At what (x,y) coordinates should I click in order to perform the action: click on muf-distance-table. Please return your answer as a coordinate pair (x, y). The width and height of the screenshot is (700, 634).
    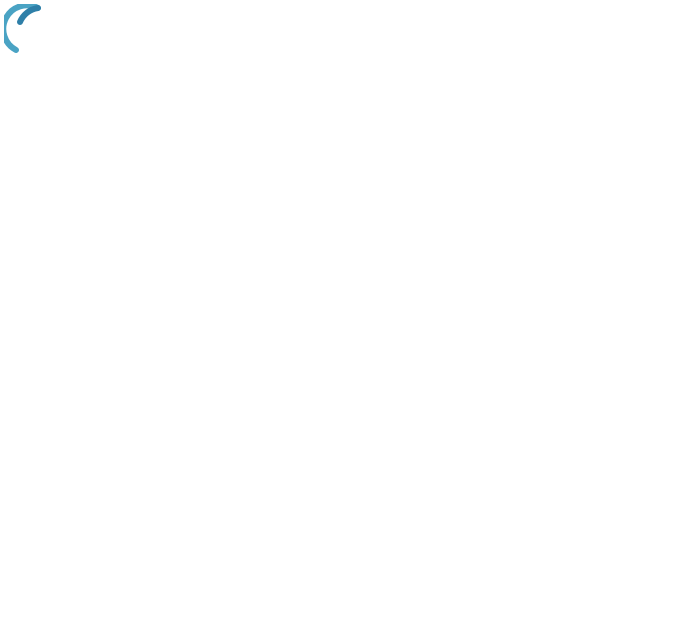
    Looking at the image, I should click on (13, 595).